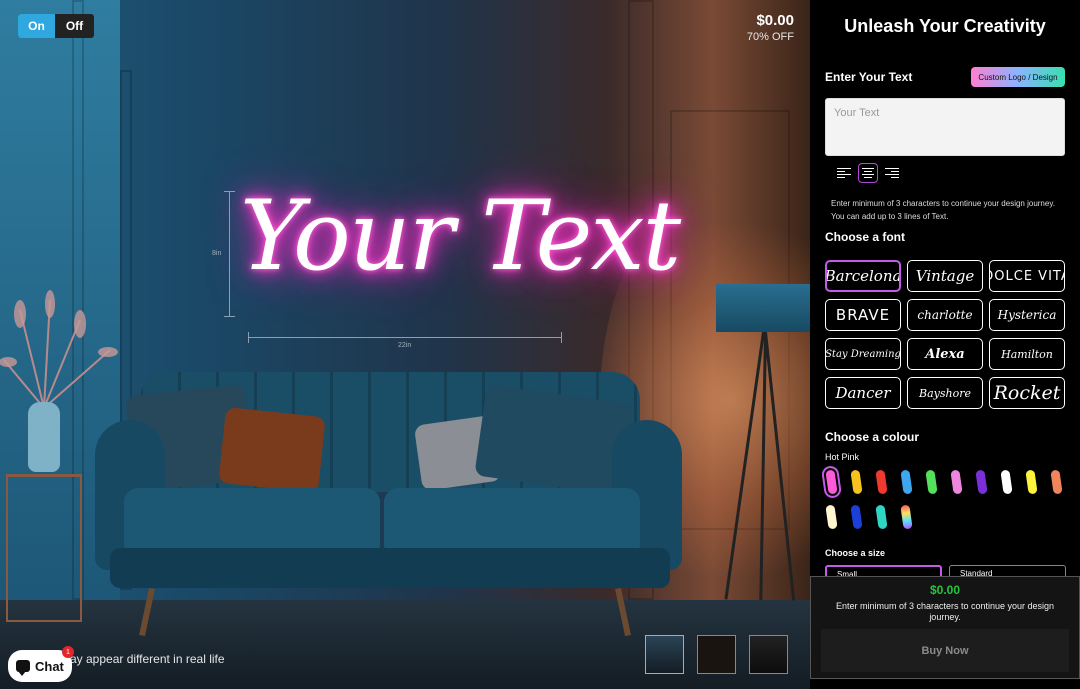 The image size is (1080, 689). I want to click on height-label: 8in, so click(217, 253).